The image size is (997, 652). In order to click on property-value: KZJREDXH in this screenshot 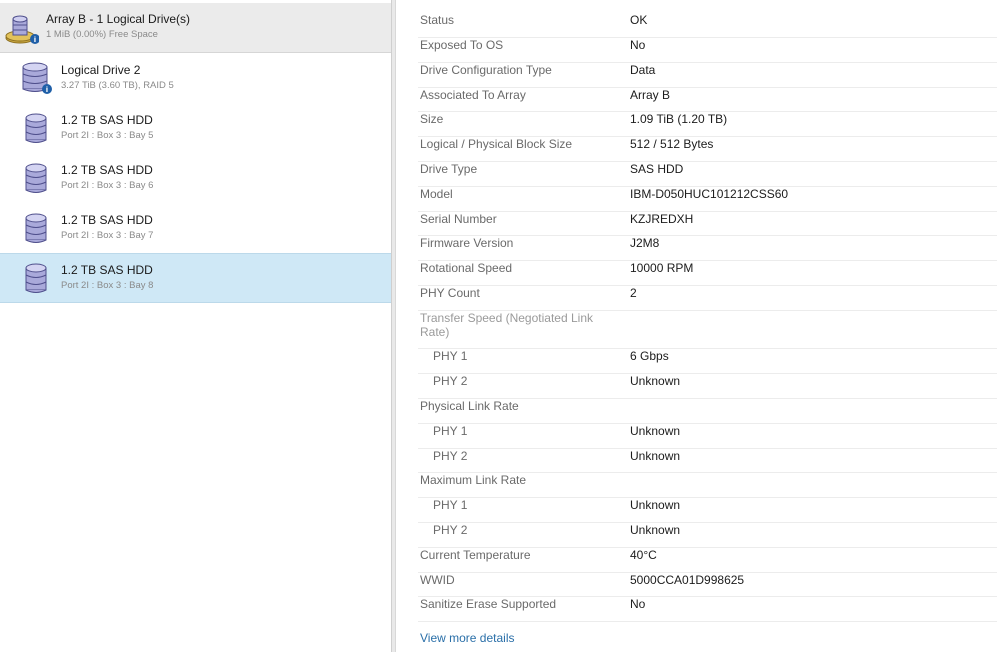, I will do `click(662, 219)`.